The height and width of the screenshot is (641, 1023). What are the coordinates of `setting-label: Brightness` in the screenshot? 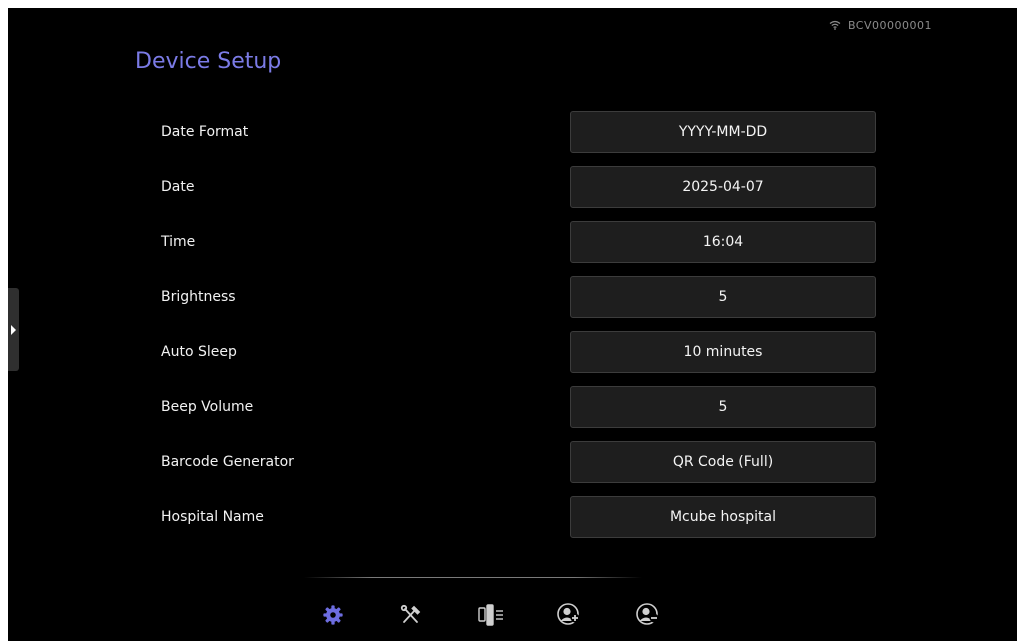 It's located at (198, 297).